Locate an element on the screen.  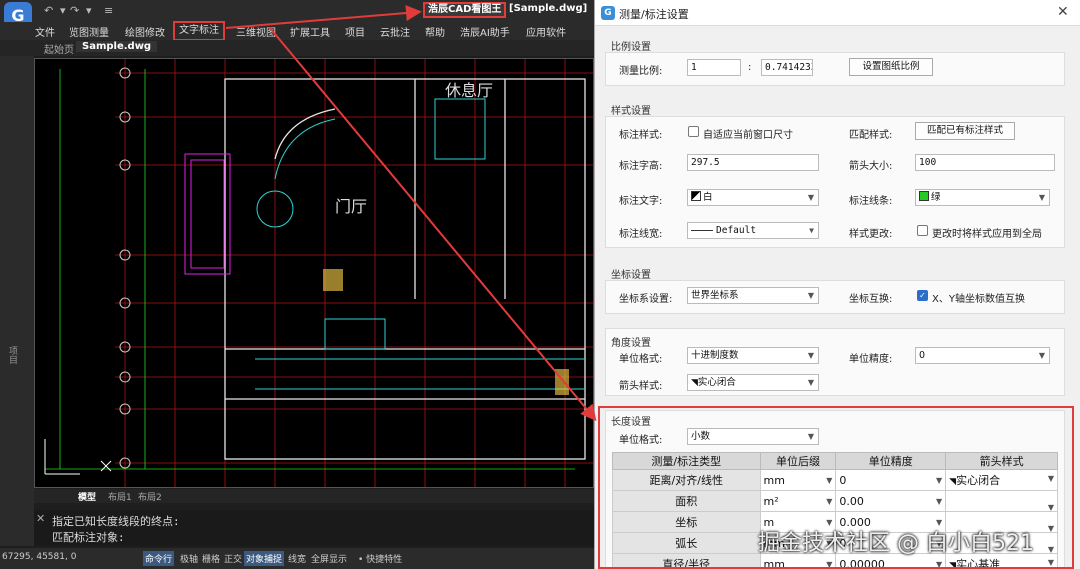
watermark: 掘金技术社区 @ 白小白521 is located at coordinates (896, 543).